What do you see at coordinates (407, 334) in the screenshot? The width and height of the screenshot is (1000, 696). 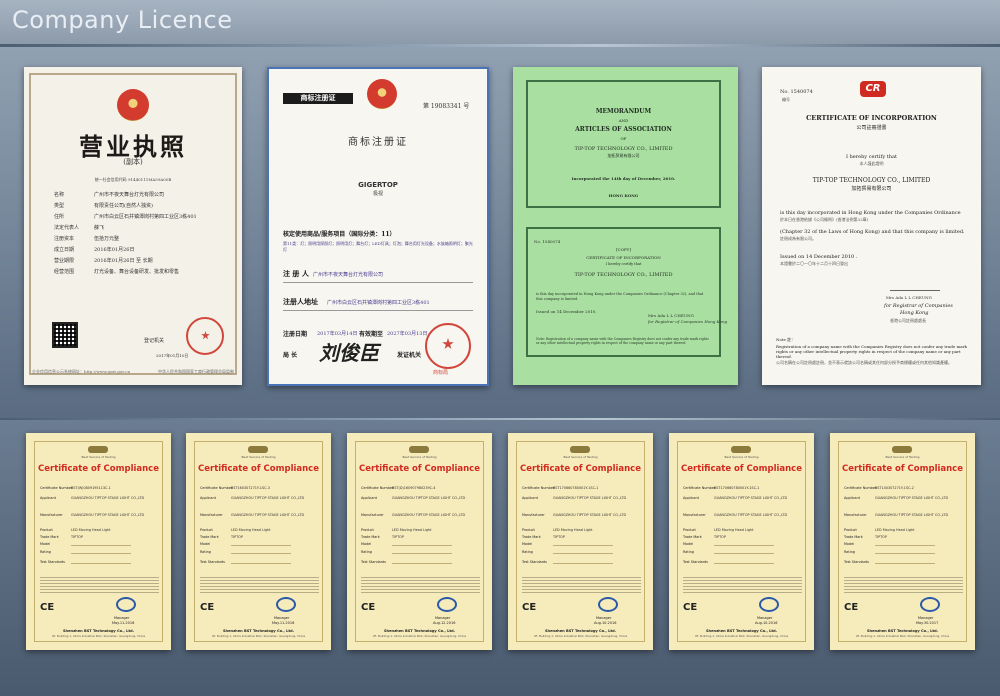 I see `validity-value: 2027年03月13日` at bounding box center [407, 334].